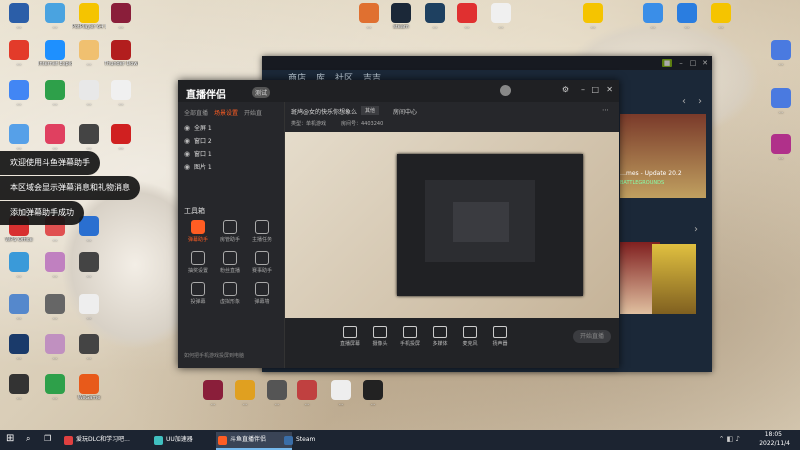 The image size is (800, 450). What do you see at coordinates (370, 110) in the screenshot?
I see `room-tag: 其他` at bounding box center [370, 110].